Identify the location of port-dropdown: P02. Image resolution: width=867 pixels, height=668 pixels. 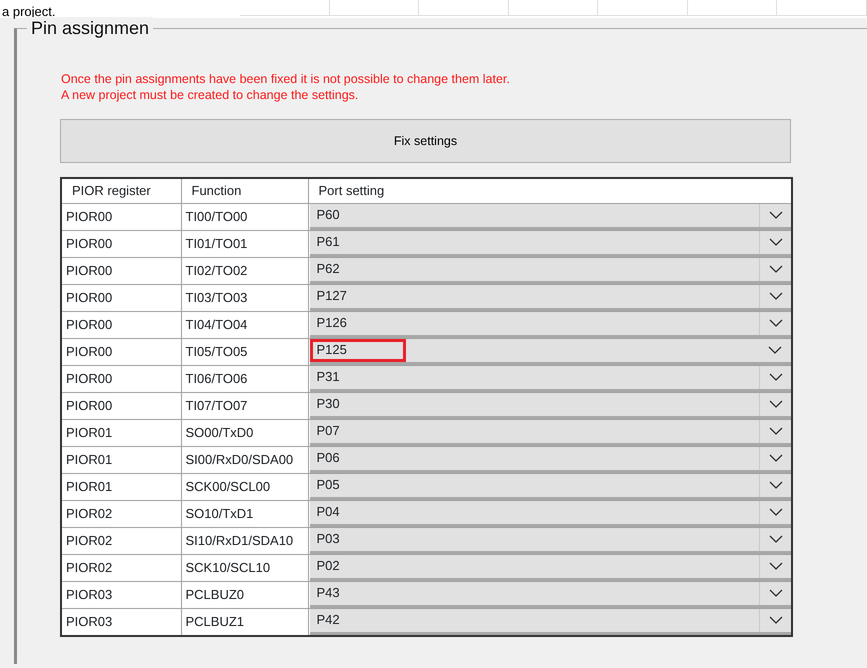
(550, 567).